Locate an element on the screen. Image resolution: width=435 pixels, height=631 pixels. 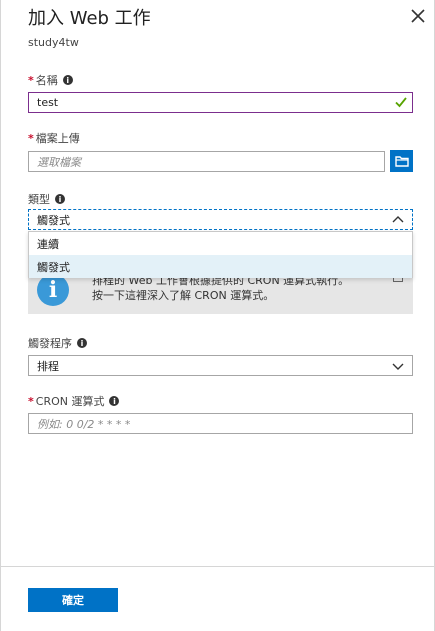
info-line-2: 按一下這裡深入了解 CRON 運算式。 is located at coordinates (183, 295).